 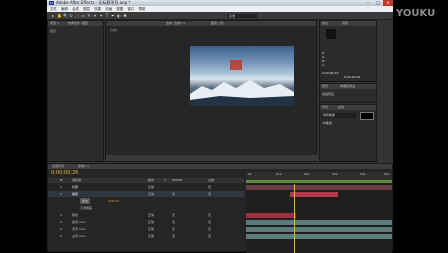 What do you see at coordinates (146, 236) in the screenshot?
I see `layer-row: 6 山景.mov 正常 无 无` at bounding box center [146, 236].